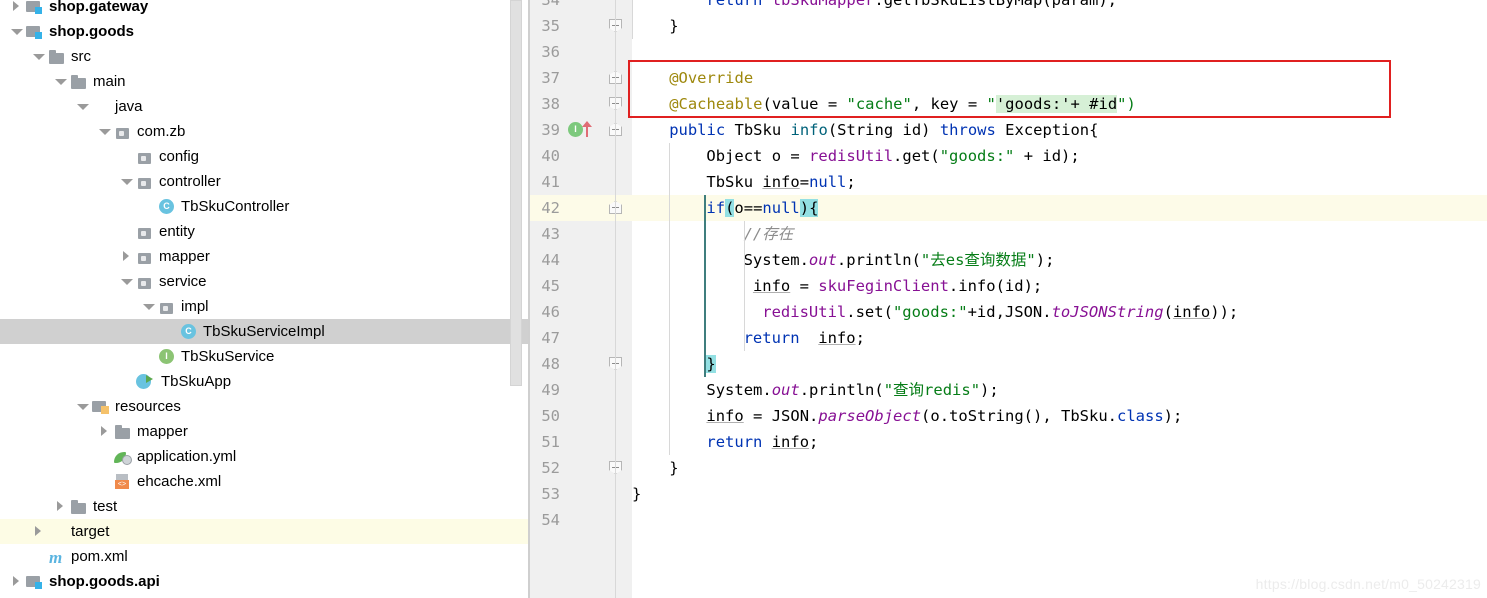 This screenshot has height=598, width=1487. Describe the element at coordinates (575, 129) in the screenshot. I see `implementing-method-icon` at that location.